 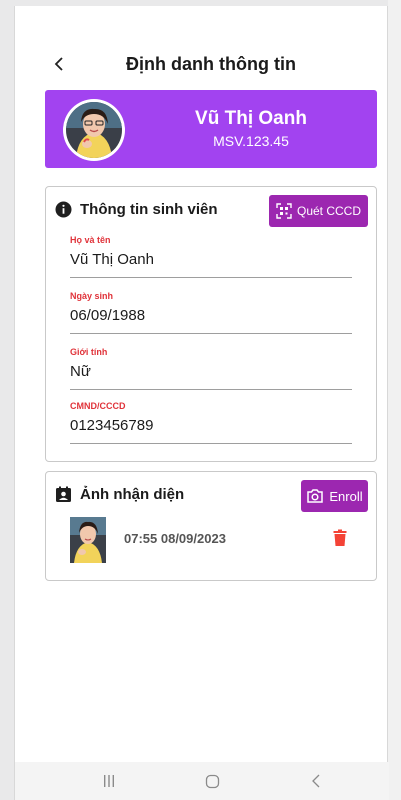 I want to click on field-label: Họ và tên, so click(x=90, y=240).